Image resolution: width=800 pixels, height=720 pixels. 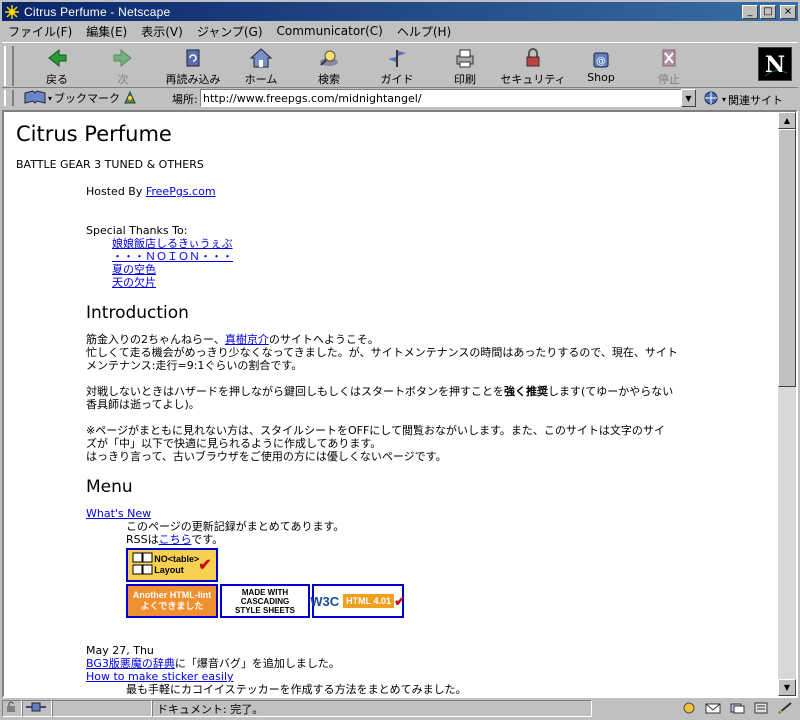 I want to click on no-table-layout-badge-inner: NO<table> Layout ✔, so click(x=172, y=565).